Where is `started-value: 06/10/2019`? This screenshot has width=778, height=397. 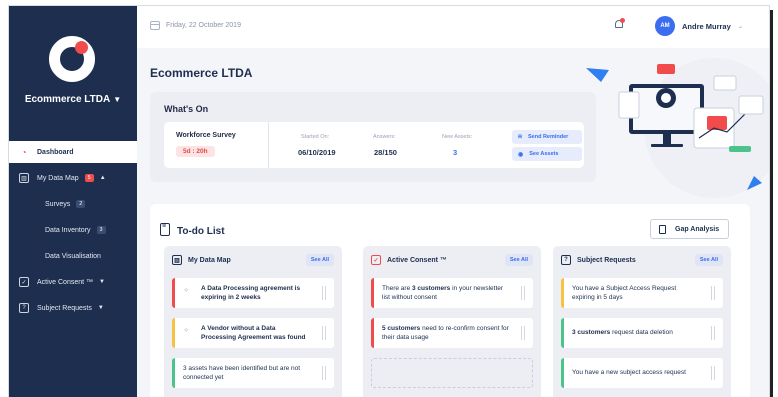
started-value: 06/10/2019 is located at coordinates (317, 152).